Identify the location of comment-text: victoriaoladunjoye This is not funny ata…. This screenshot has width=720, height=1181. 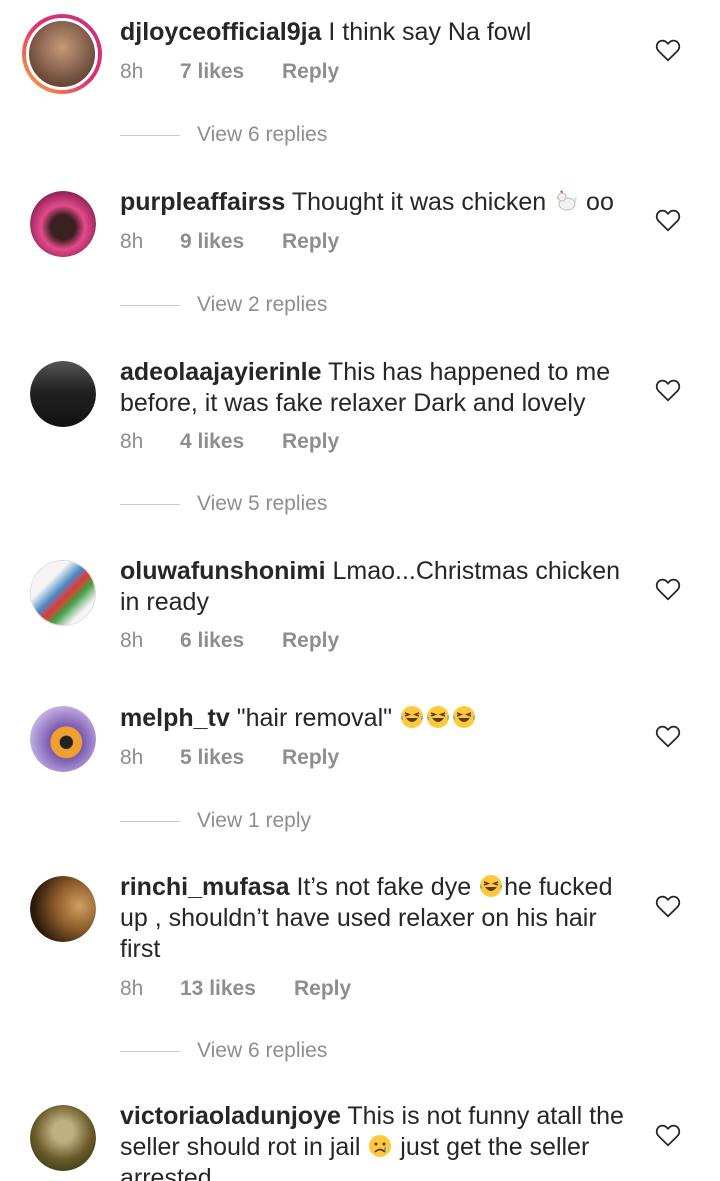
(375, 1141).